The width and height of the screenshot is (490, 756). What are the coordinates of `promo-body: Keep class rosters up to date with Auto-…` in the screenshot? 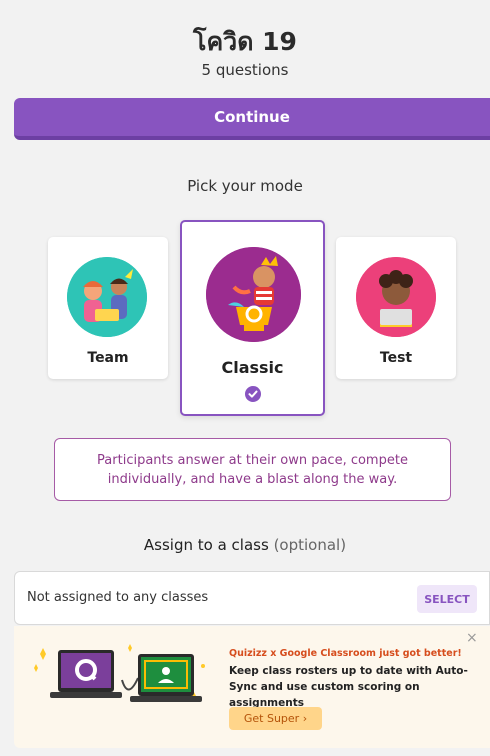 It's located at (348, 687).